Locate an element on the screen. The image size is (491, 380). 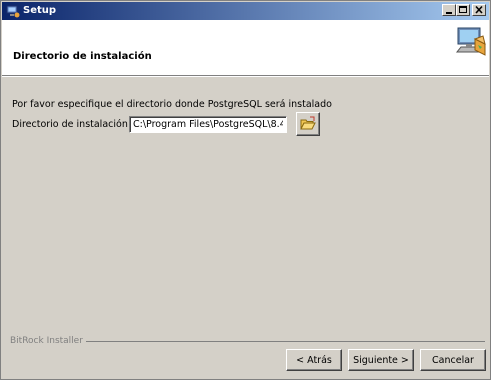
header-panel: Directorio de instalación is located at coordinates (245, 48).